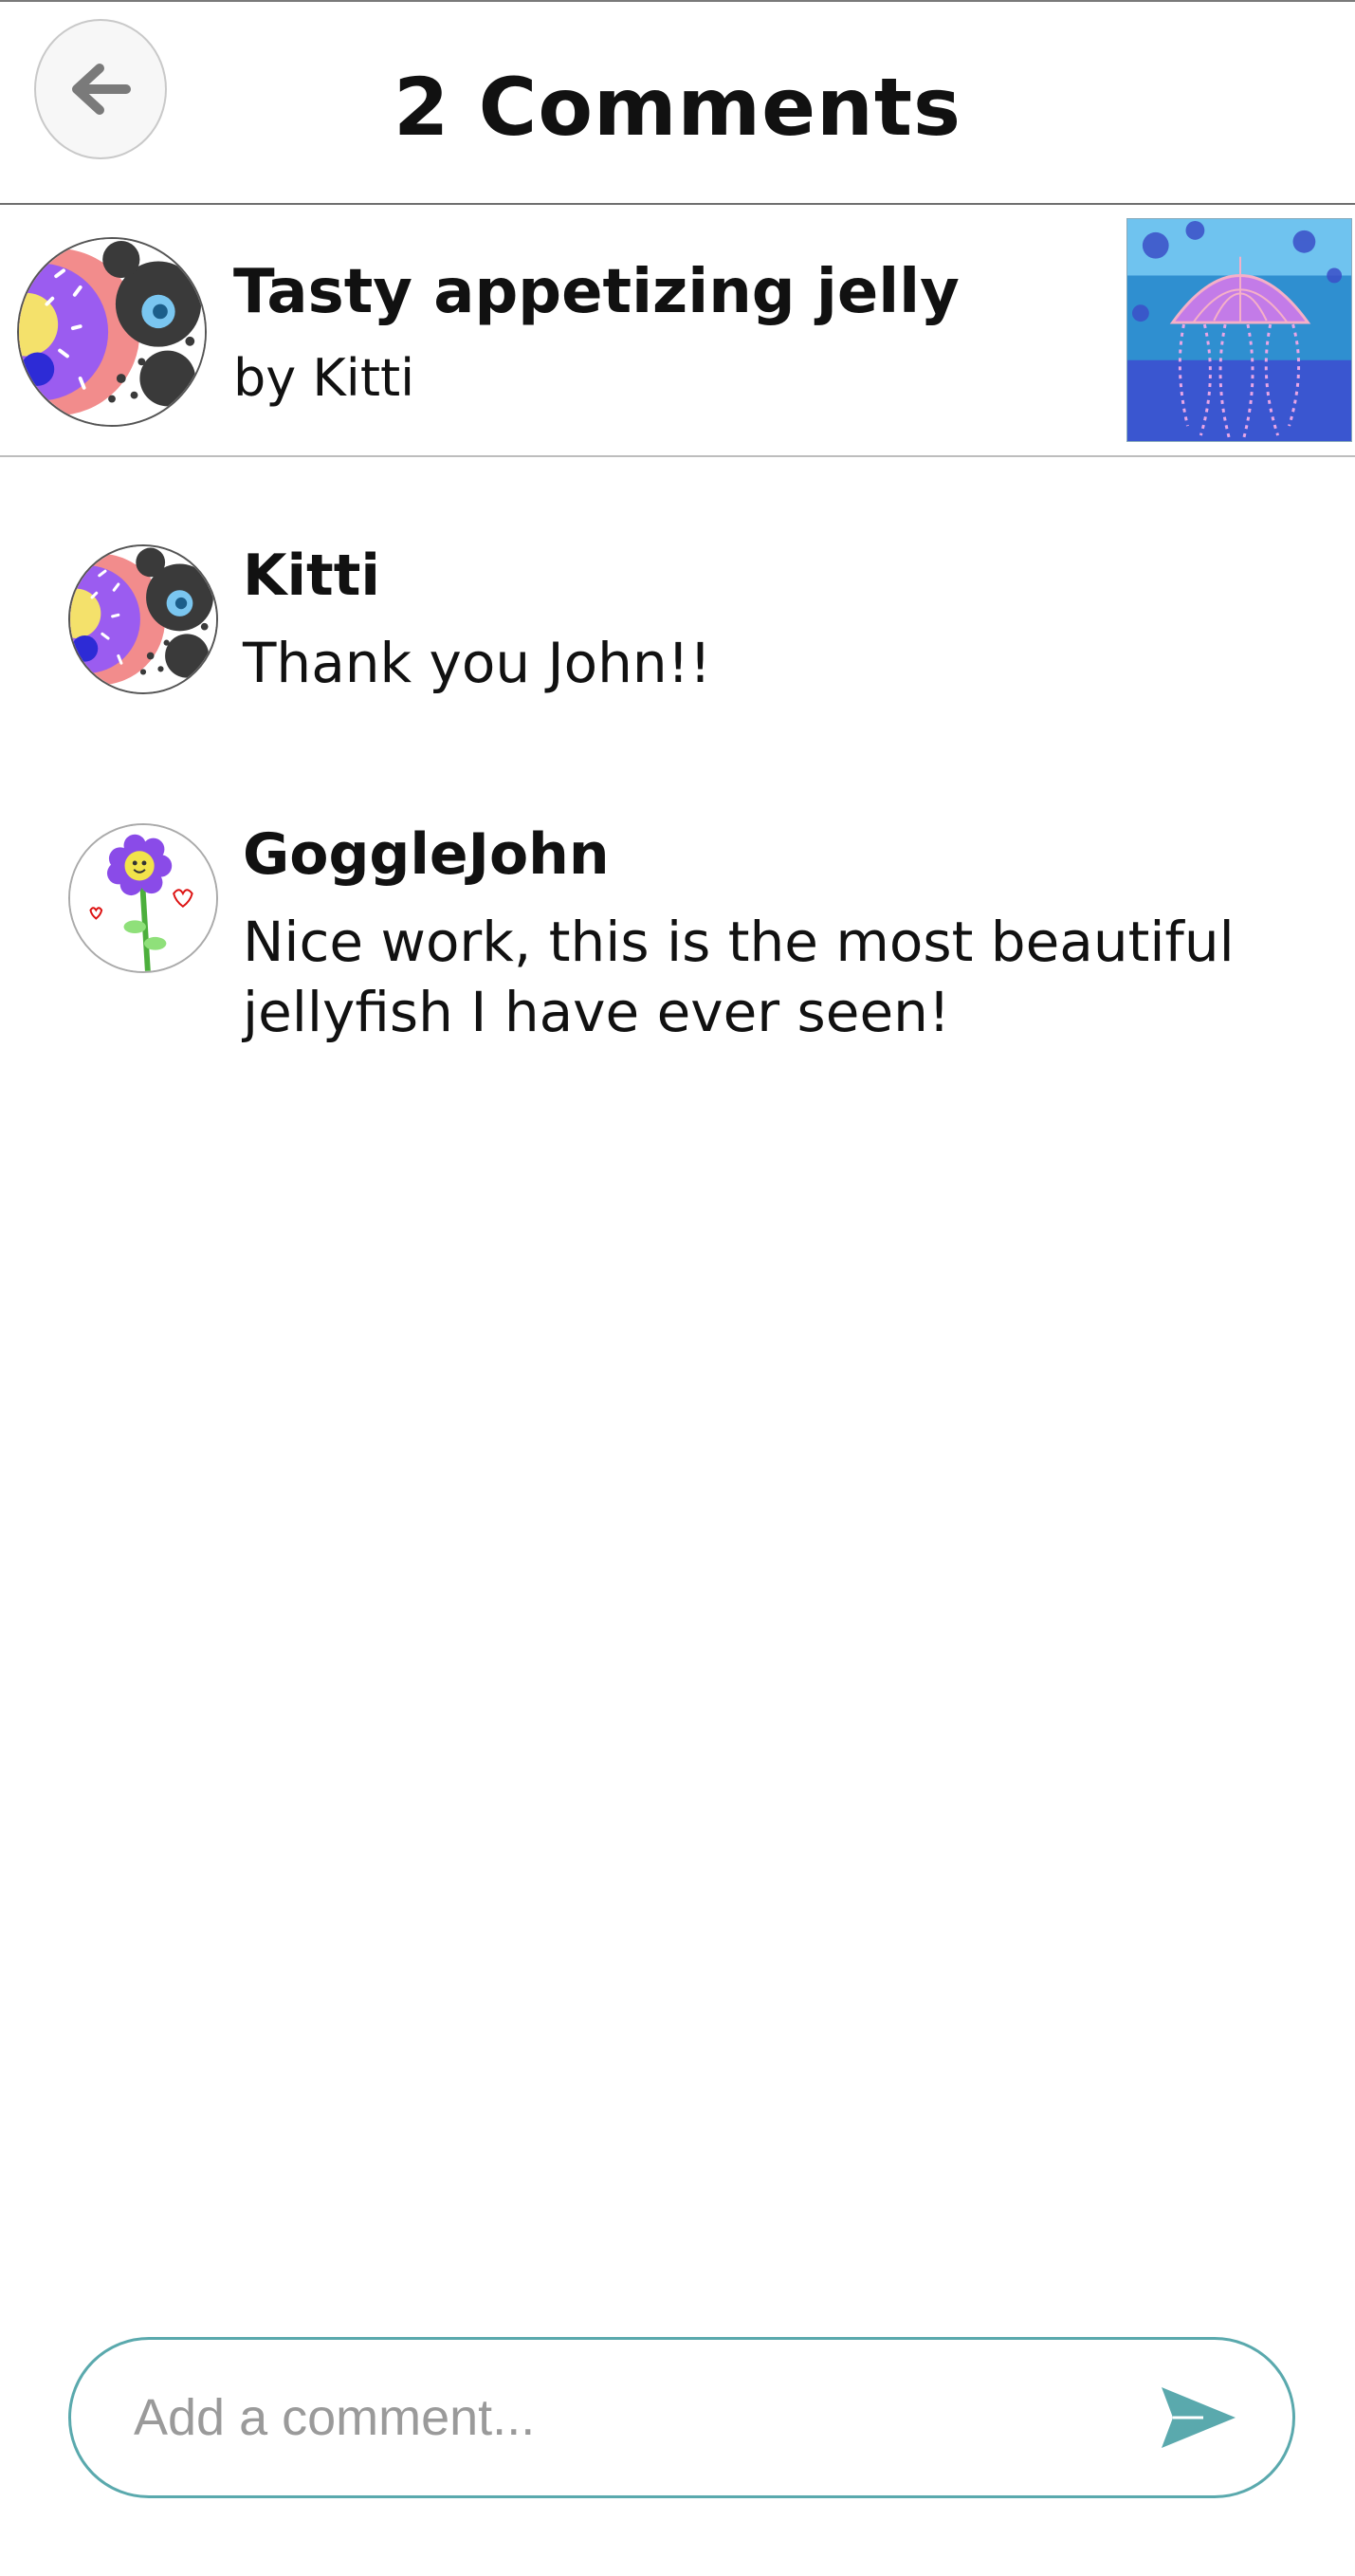  I want to click on comment-item: Kitti Thank you John!!, so click(677, 618).